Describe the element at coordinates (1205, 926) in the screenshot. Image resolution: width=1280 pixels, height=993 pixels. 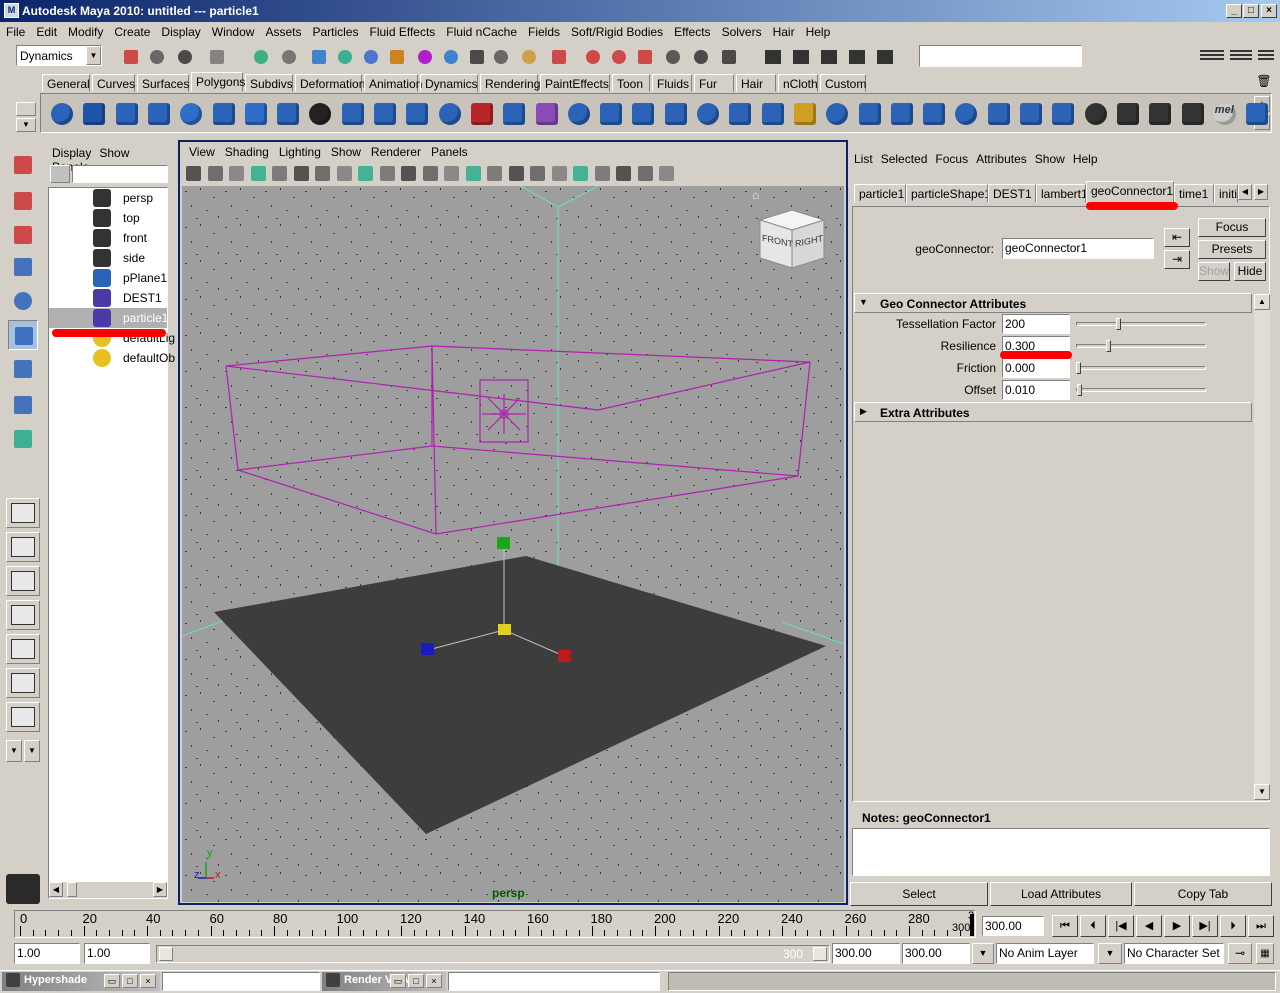
I see `step-forward-key-icon: ▶|` at that location.